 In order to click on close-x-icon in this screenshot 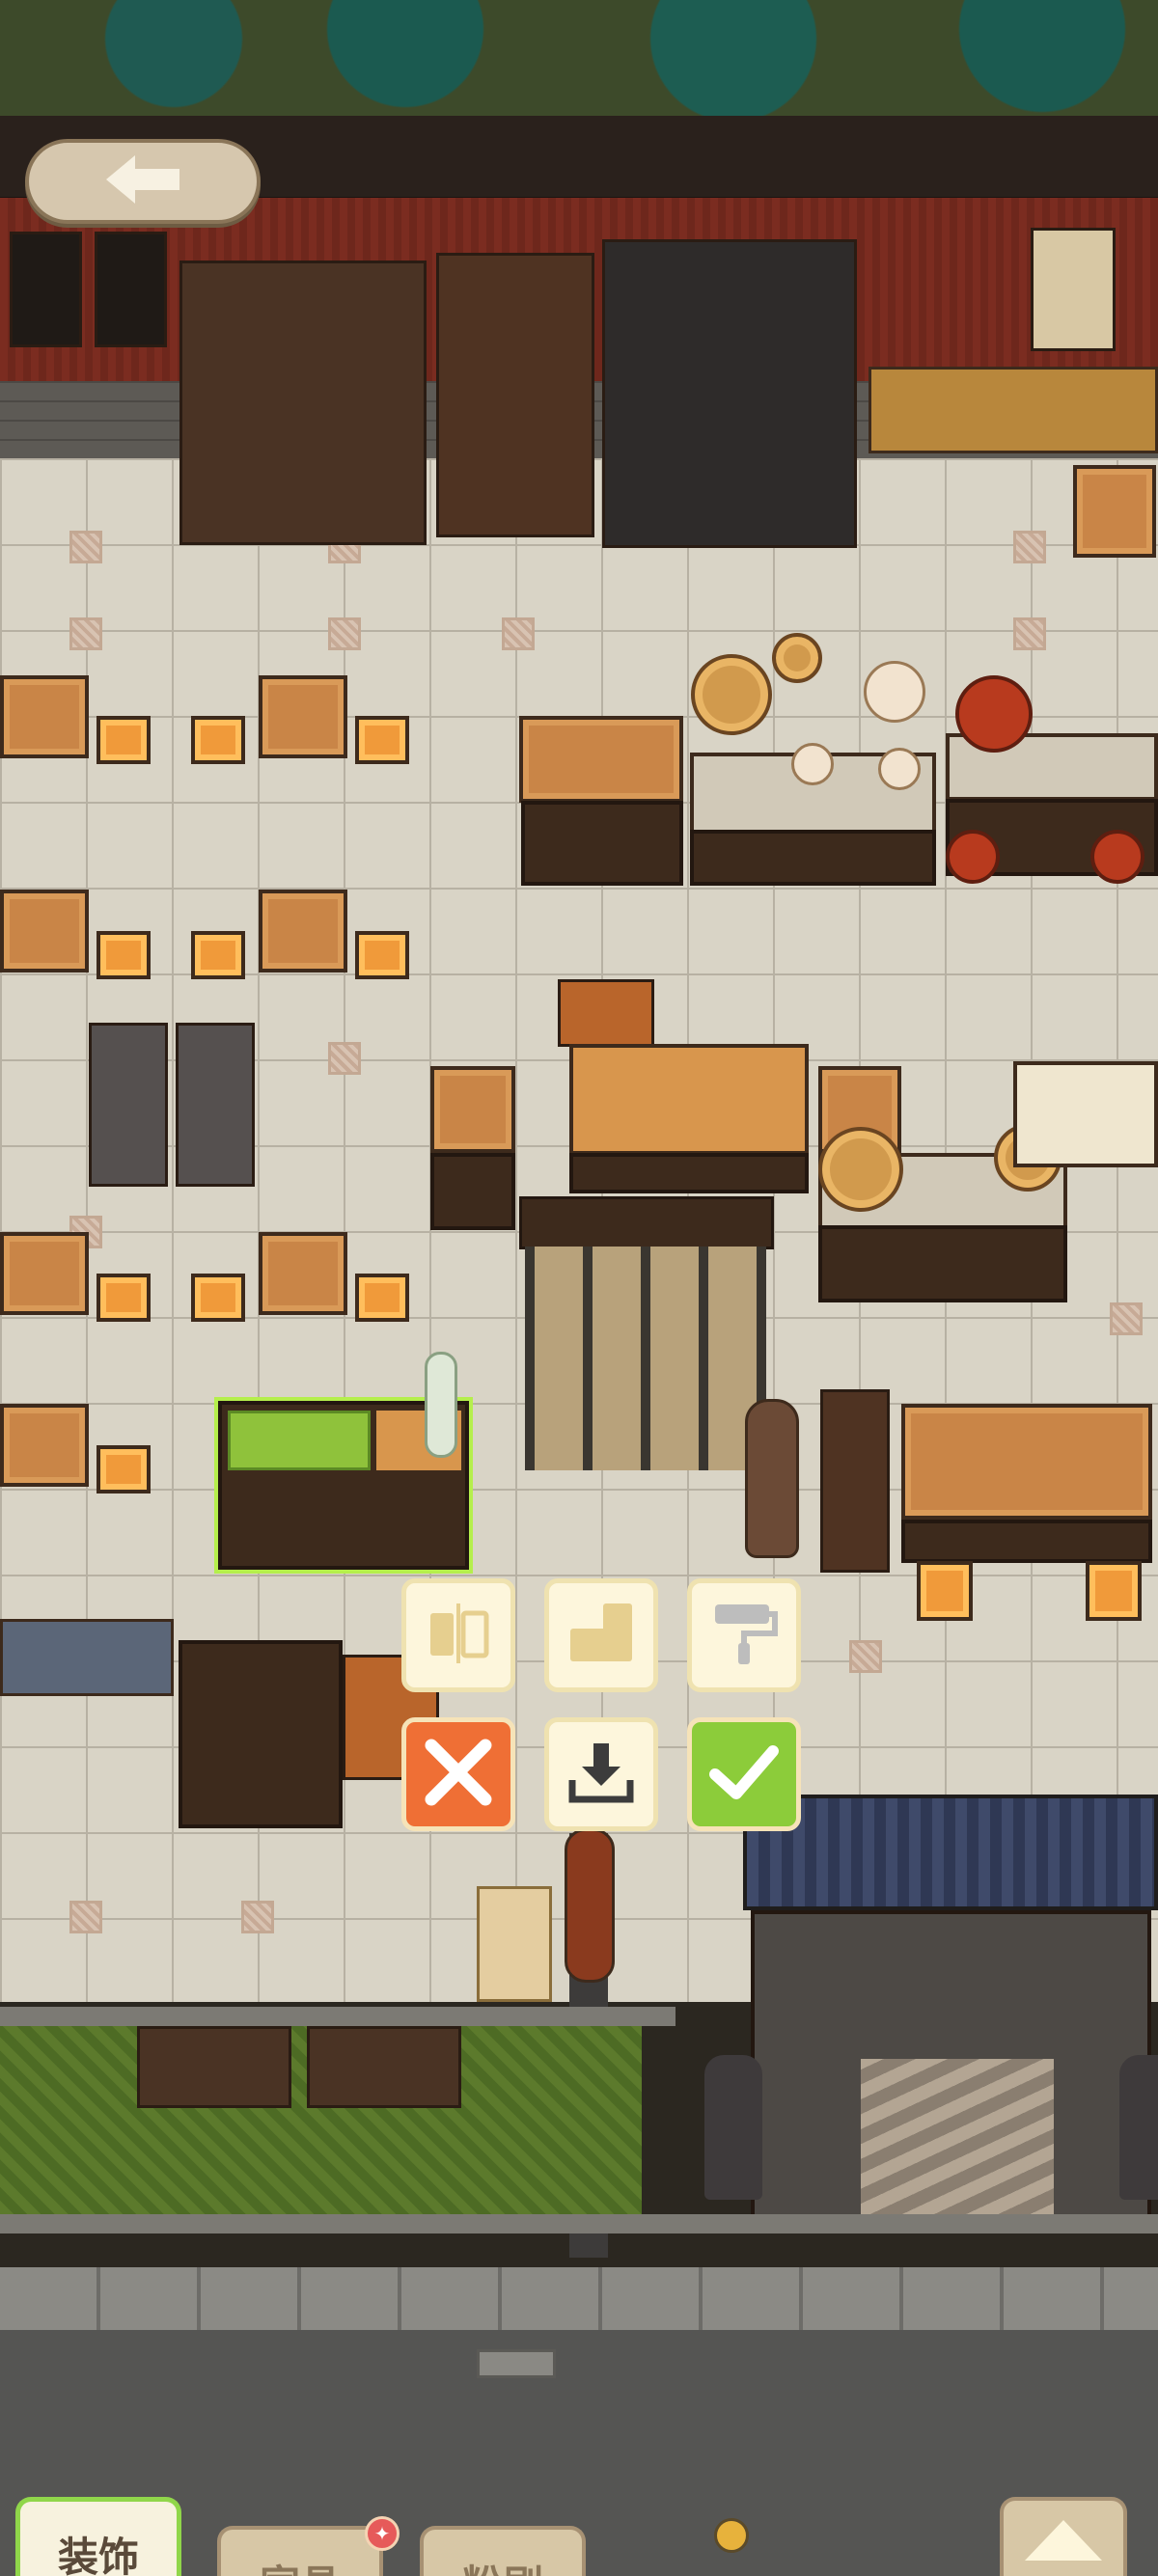, I will do `click(458, 1775)`.